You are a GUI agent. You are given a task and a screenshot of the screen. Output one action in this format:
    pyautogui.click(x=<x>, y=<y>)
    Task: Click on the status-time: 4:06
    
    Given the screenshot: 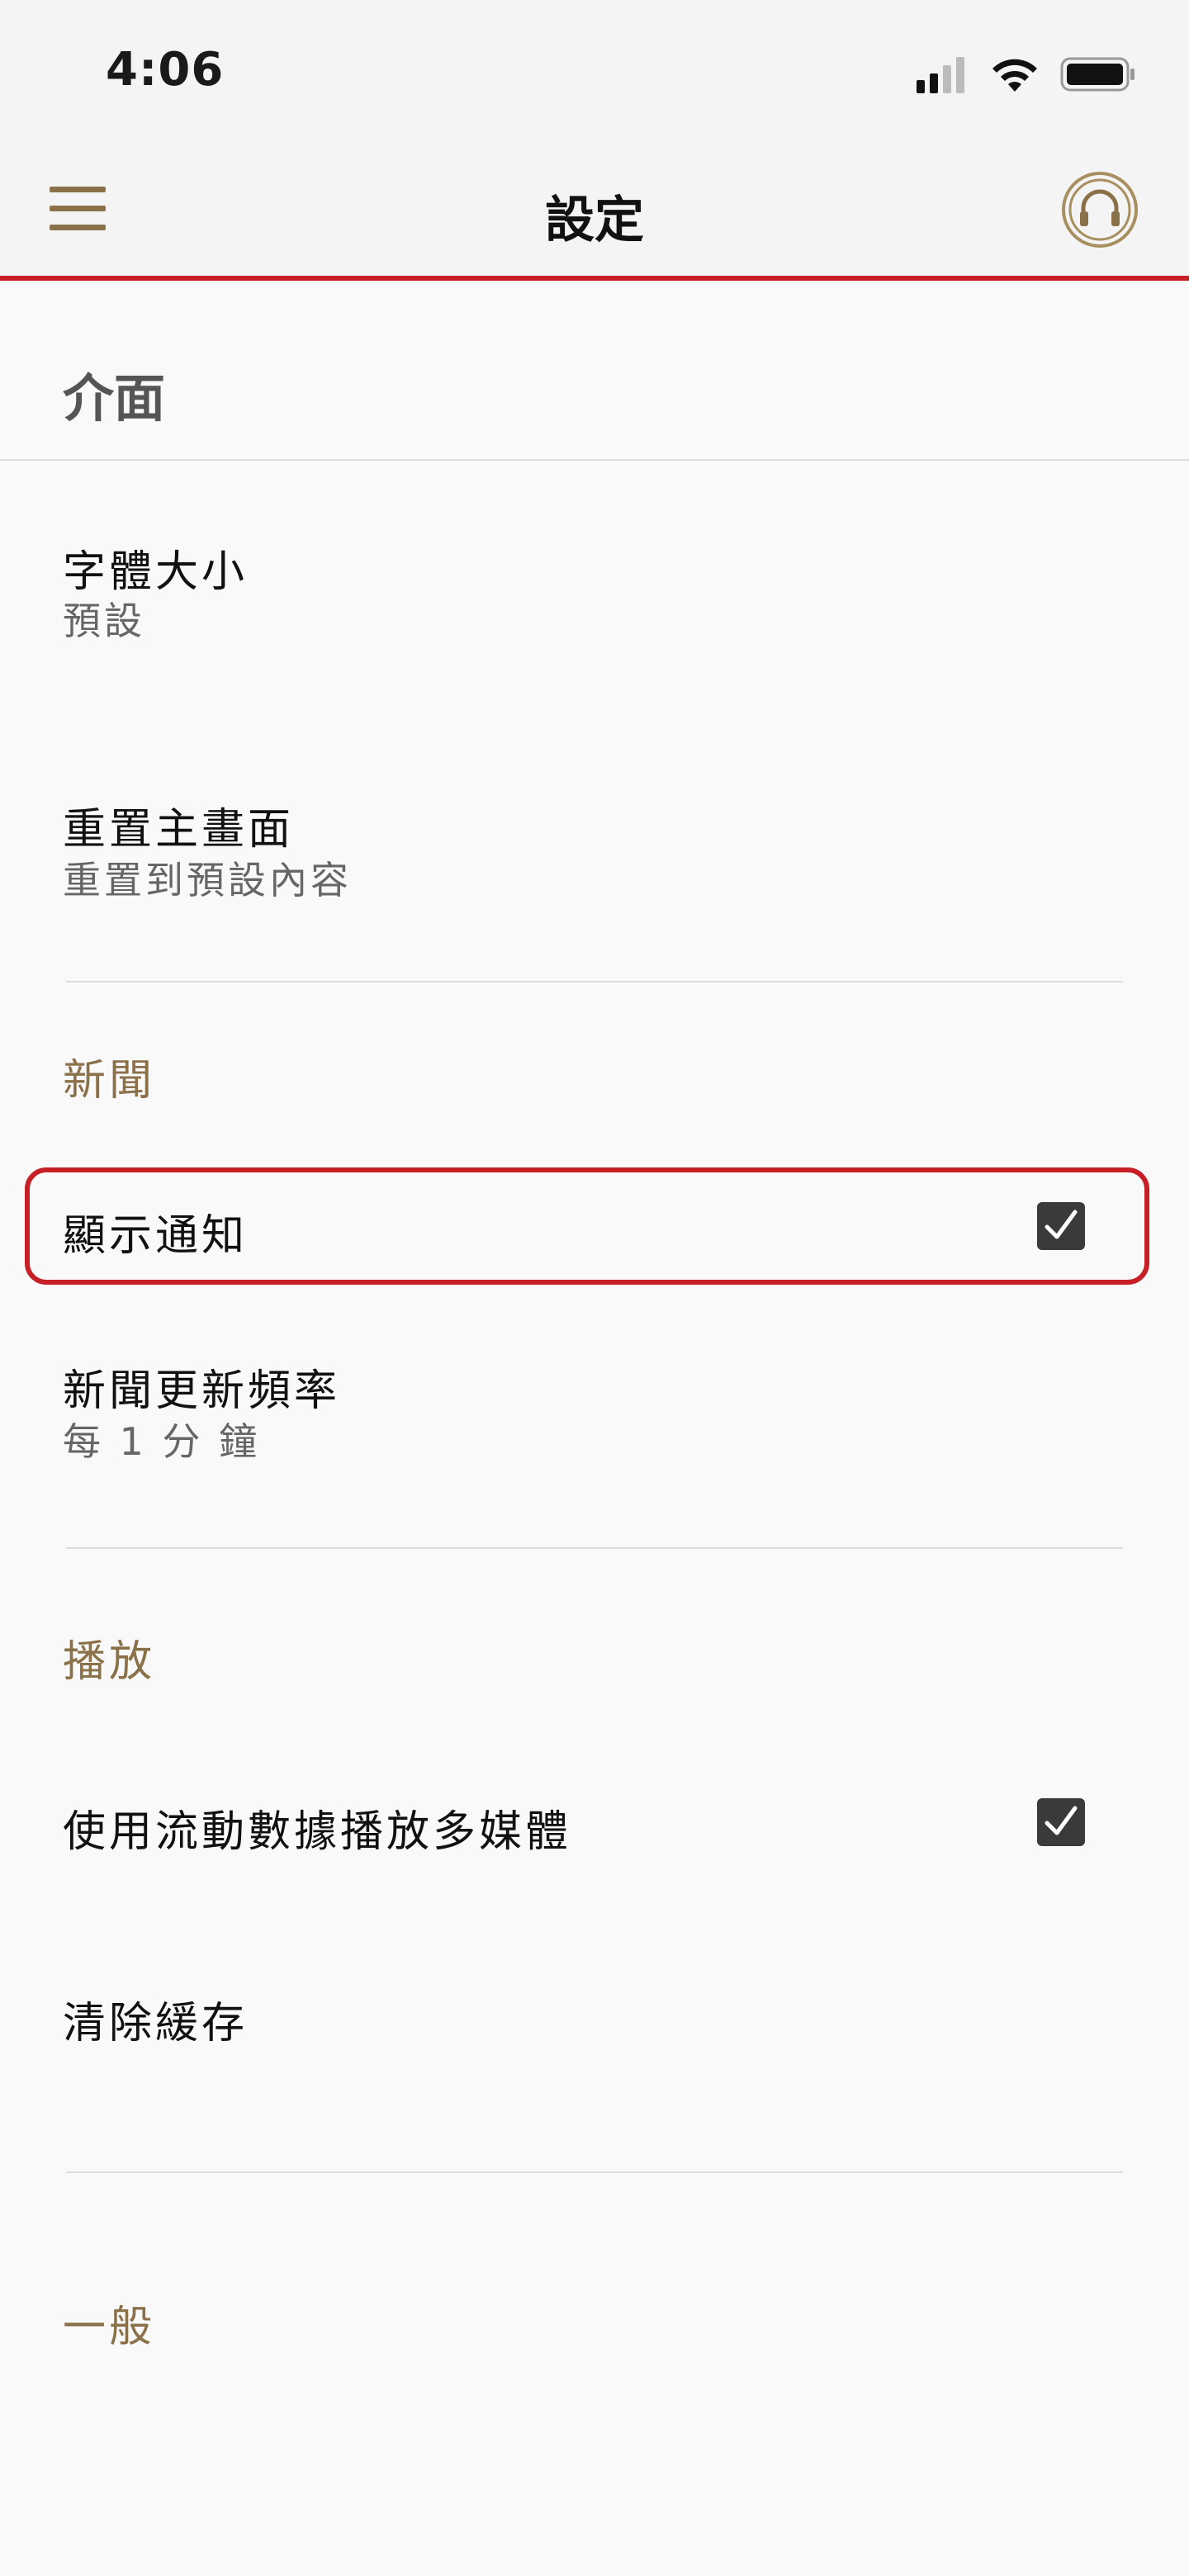 What is the action you would take?
    pyautogui.click(x=165, y=70)
    